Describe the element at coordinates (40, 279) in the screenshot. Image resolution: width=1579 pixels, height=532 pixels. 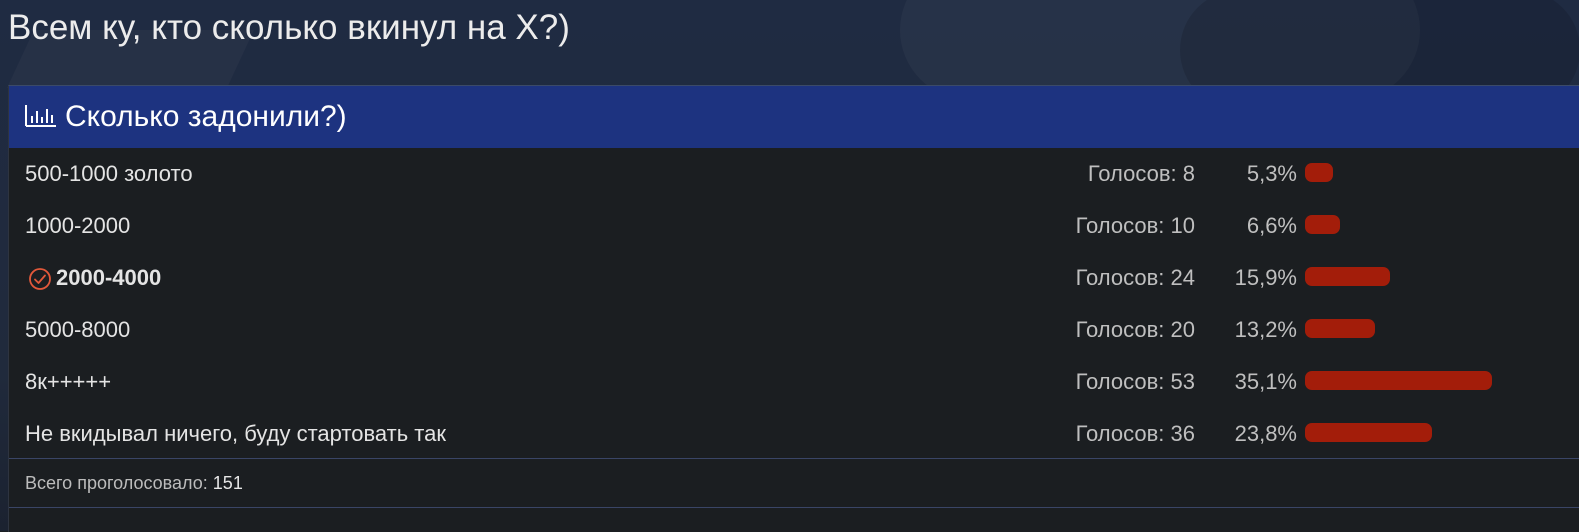
I see `check-circle-icon` at that location.